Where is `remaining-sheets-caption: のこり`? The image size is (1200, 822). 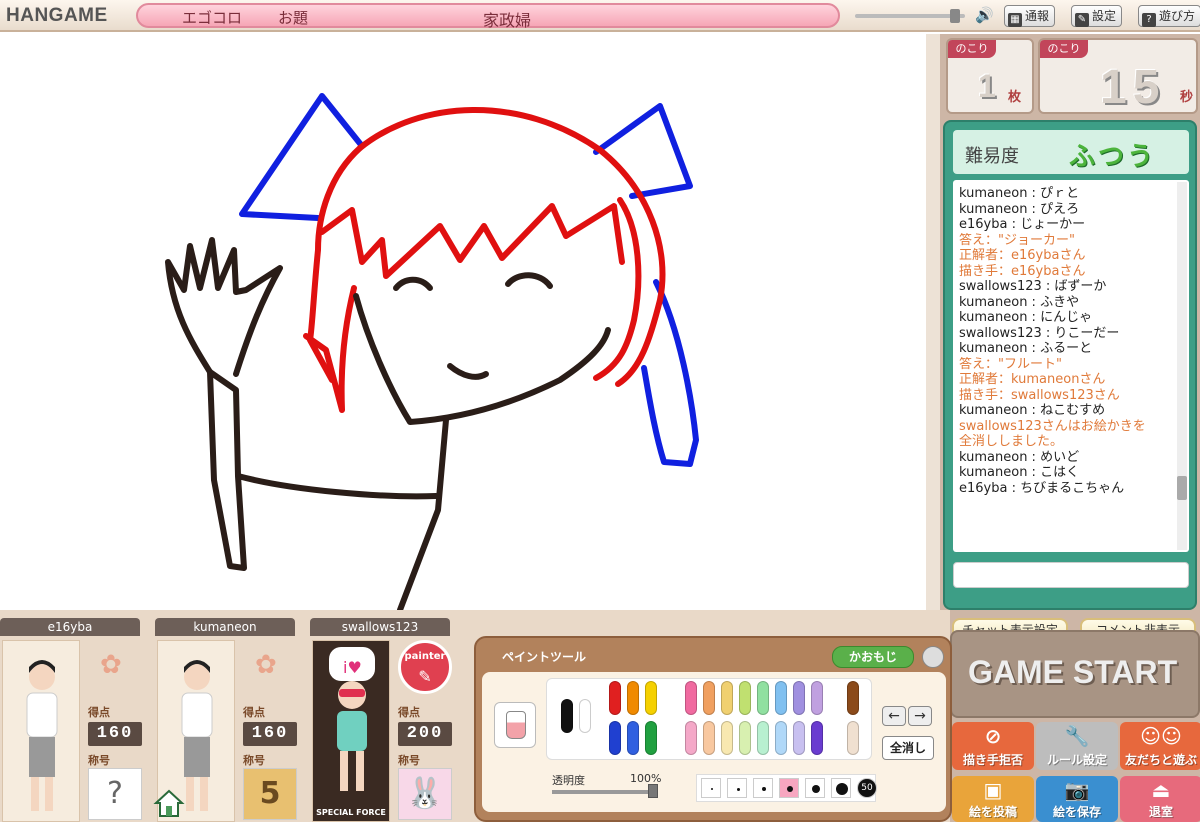 remaining-sheets-caption: のこり is located at coordinates (972, 49).